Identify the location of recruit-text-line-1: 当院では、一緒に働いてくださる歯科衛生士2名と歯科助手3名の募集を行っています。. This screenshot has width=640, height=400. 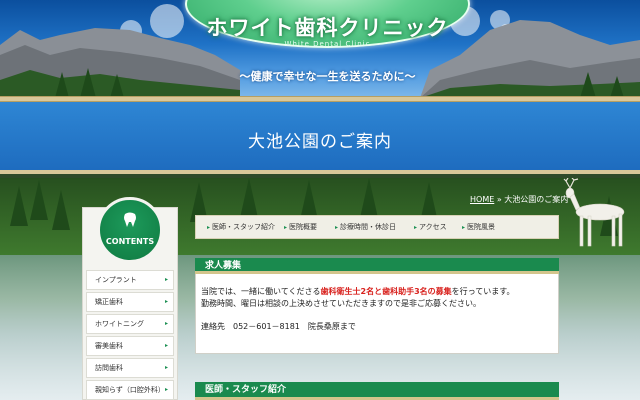
(357, 291).